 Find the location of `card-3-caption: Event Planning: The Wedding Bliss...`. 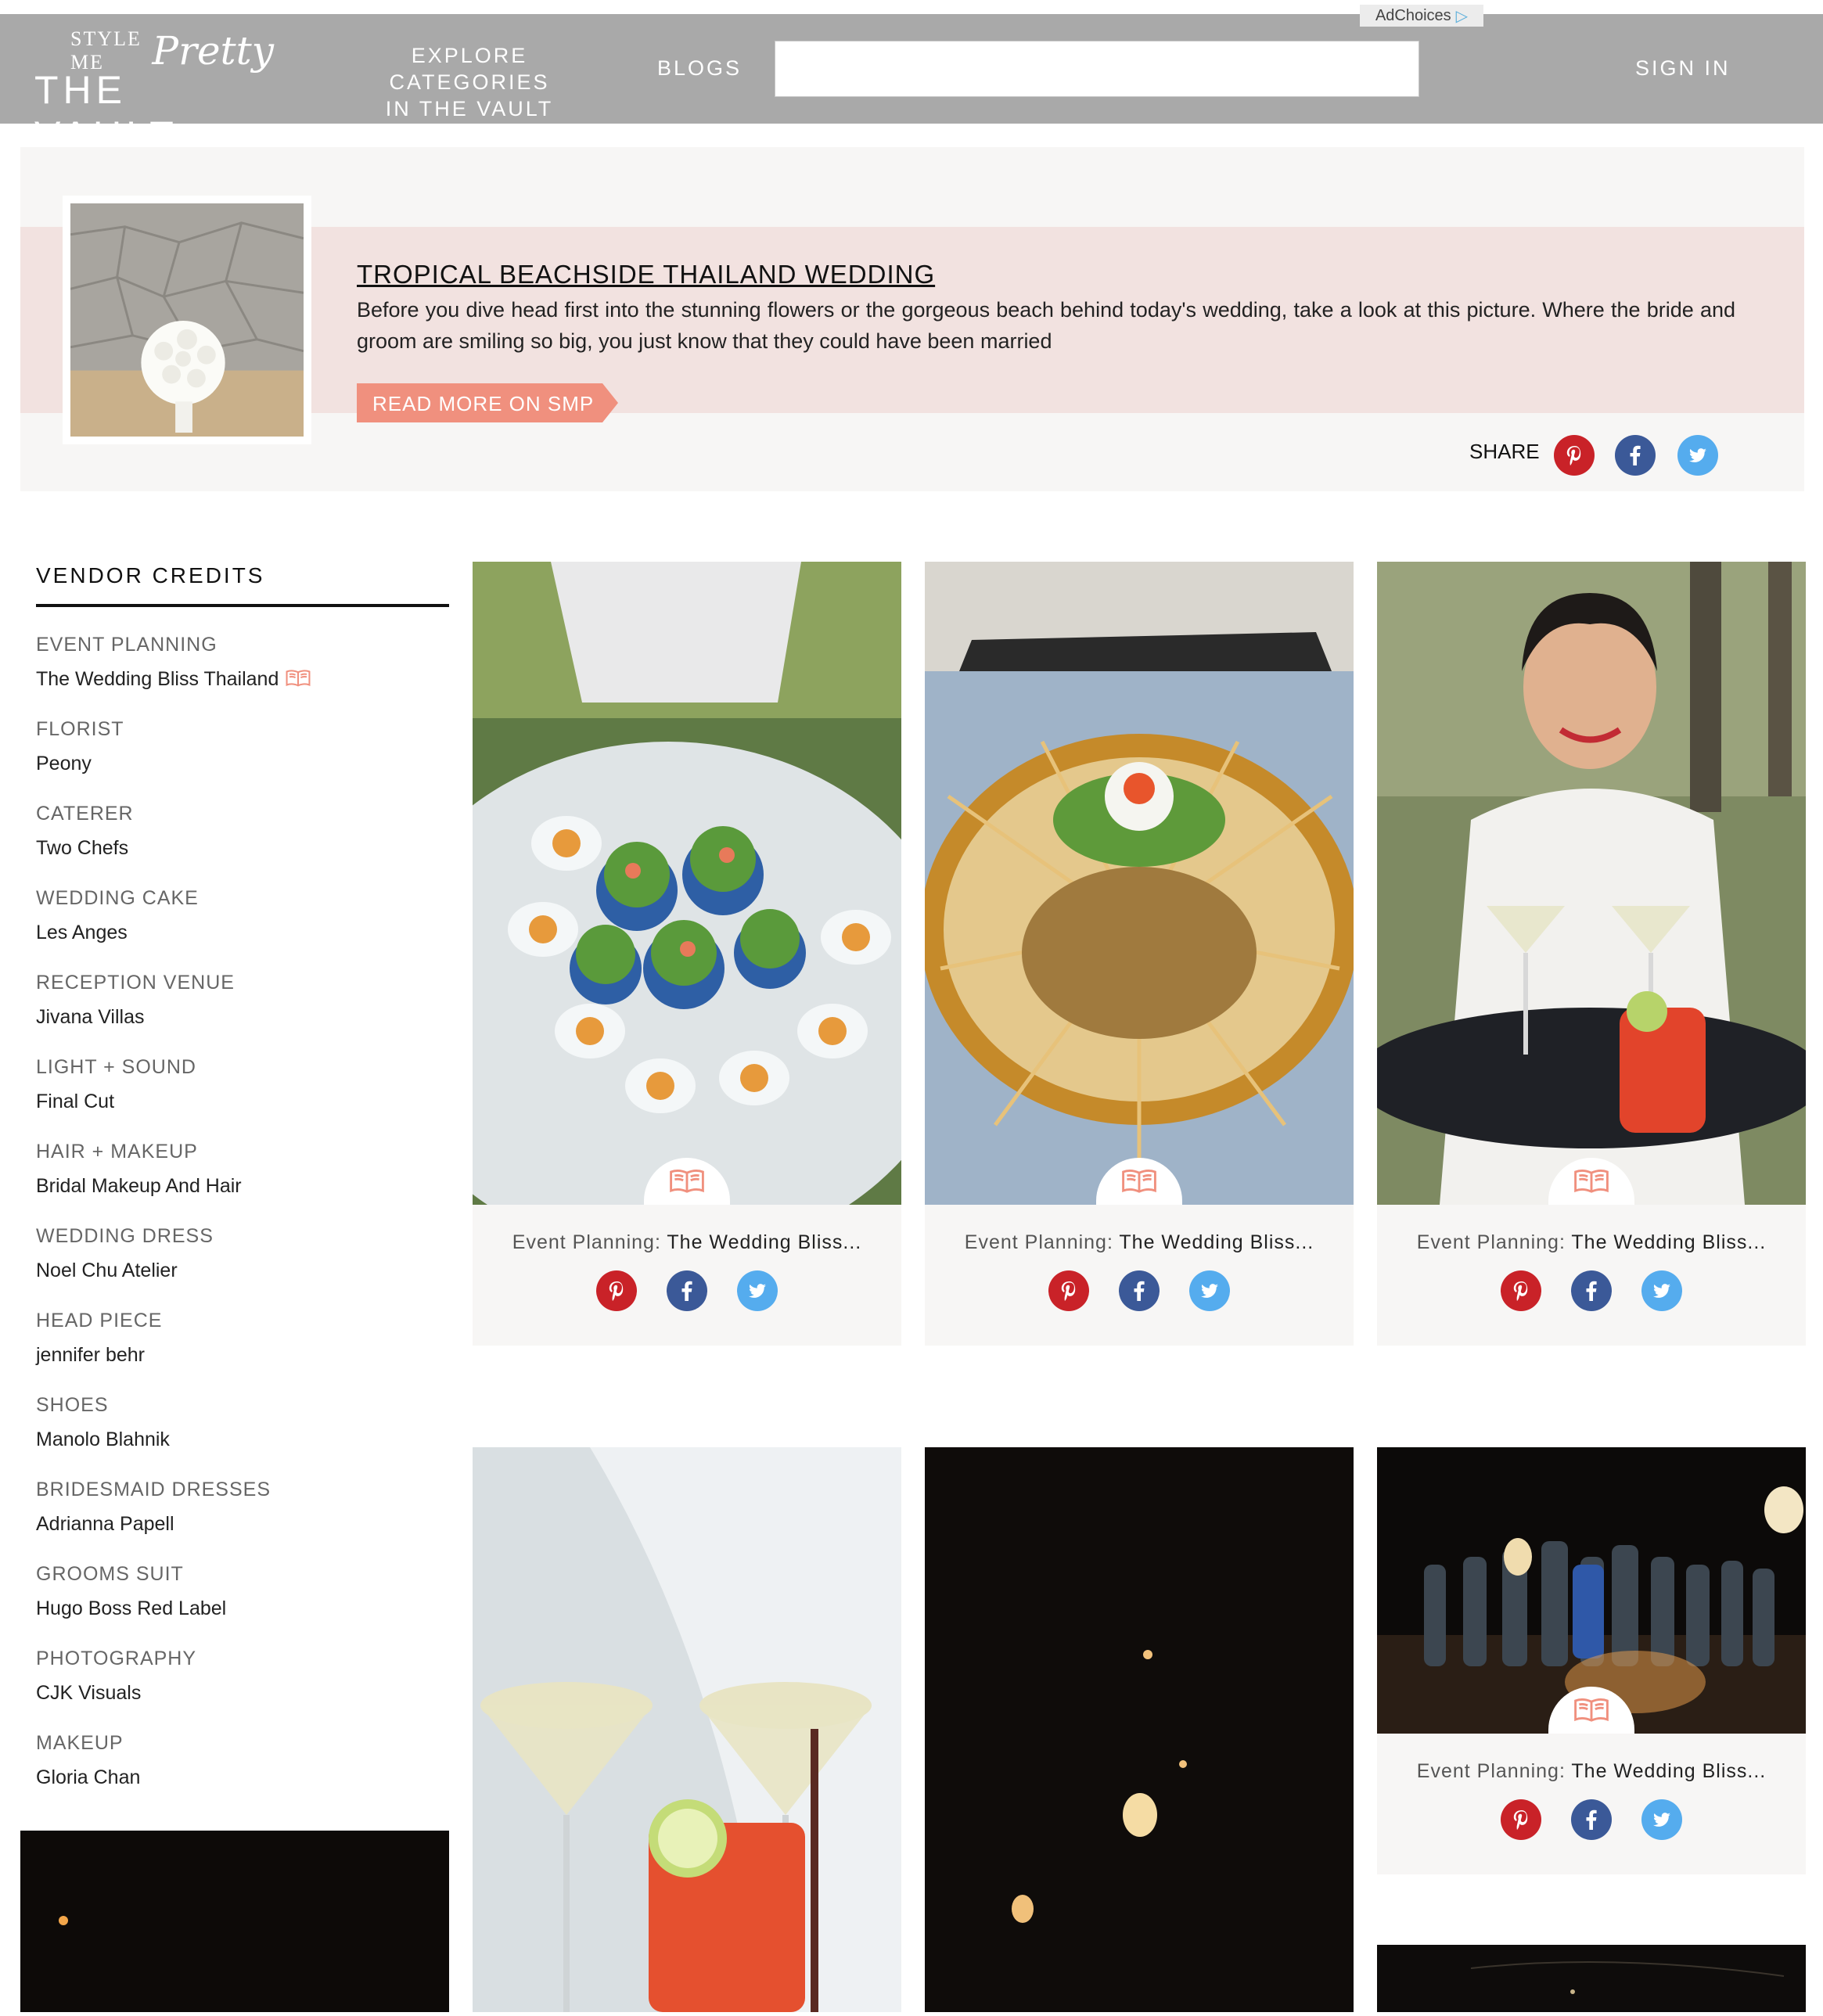

card-3-caption: Event Planning: The Wedding Bliss... is located at coordinates (1591, 1275).